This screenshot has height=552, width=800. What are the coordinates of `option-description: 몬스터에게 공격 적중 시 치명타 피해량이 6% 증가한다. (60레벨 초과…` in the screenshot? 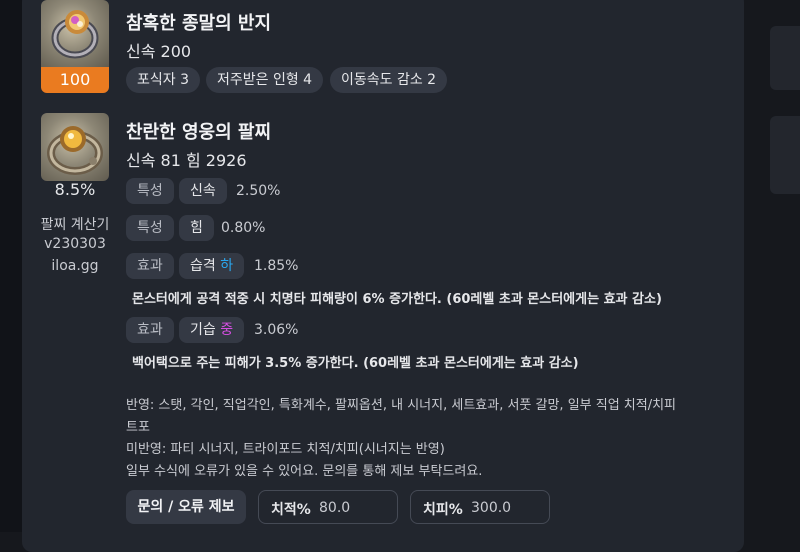 It's located at (397, 299).